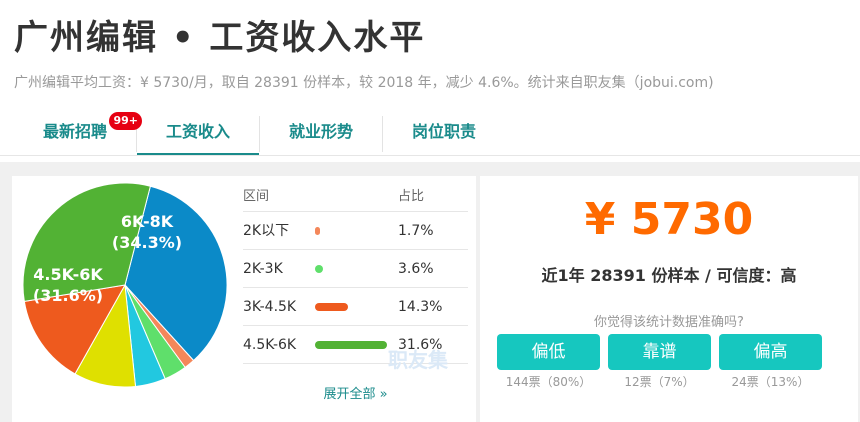 This screenshot has height=422, width=860. I want to click on row-percent: 3.6%, so click(416, 269).